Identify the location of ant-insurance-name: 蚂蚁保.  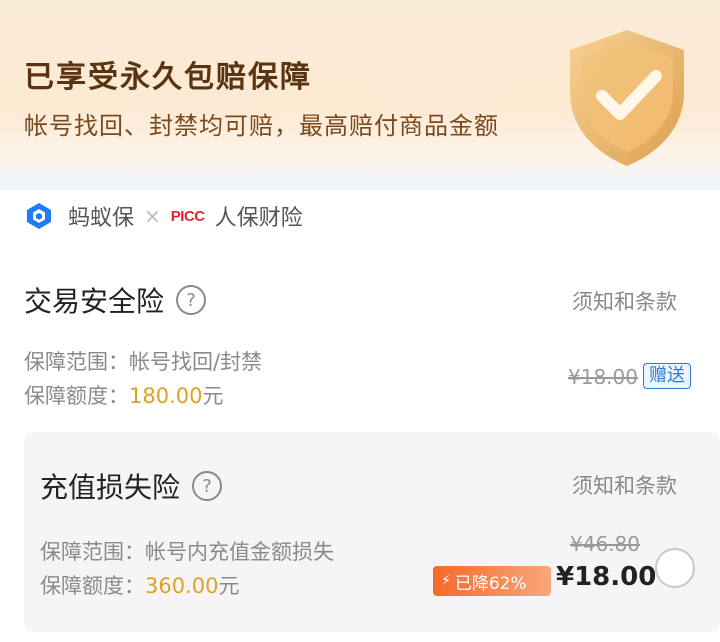
(101, 218).